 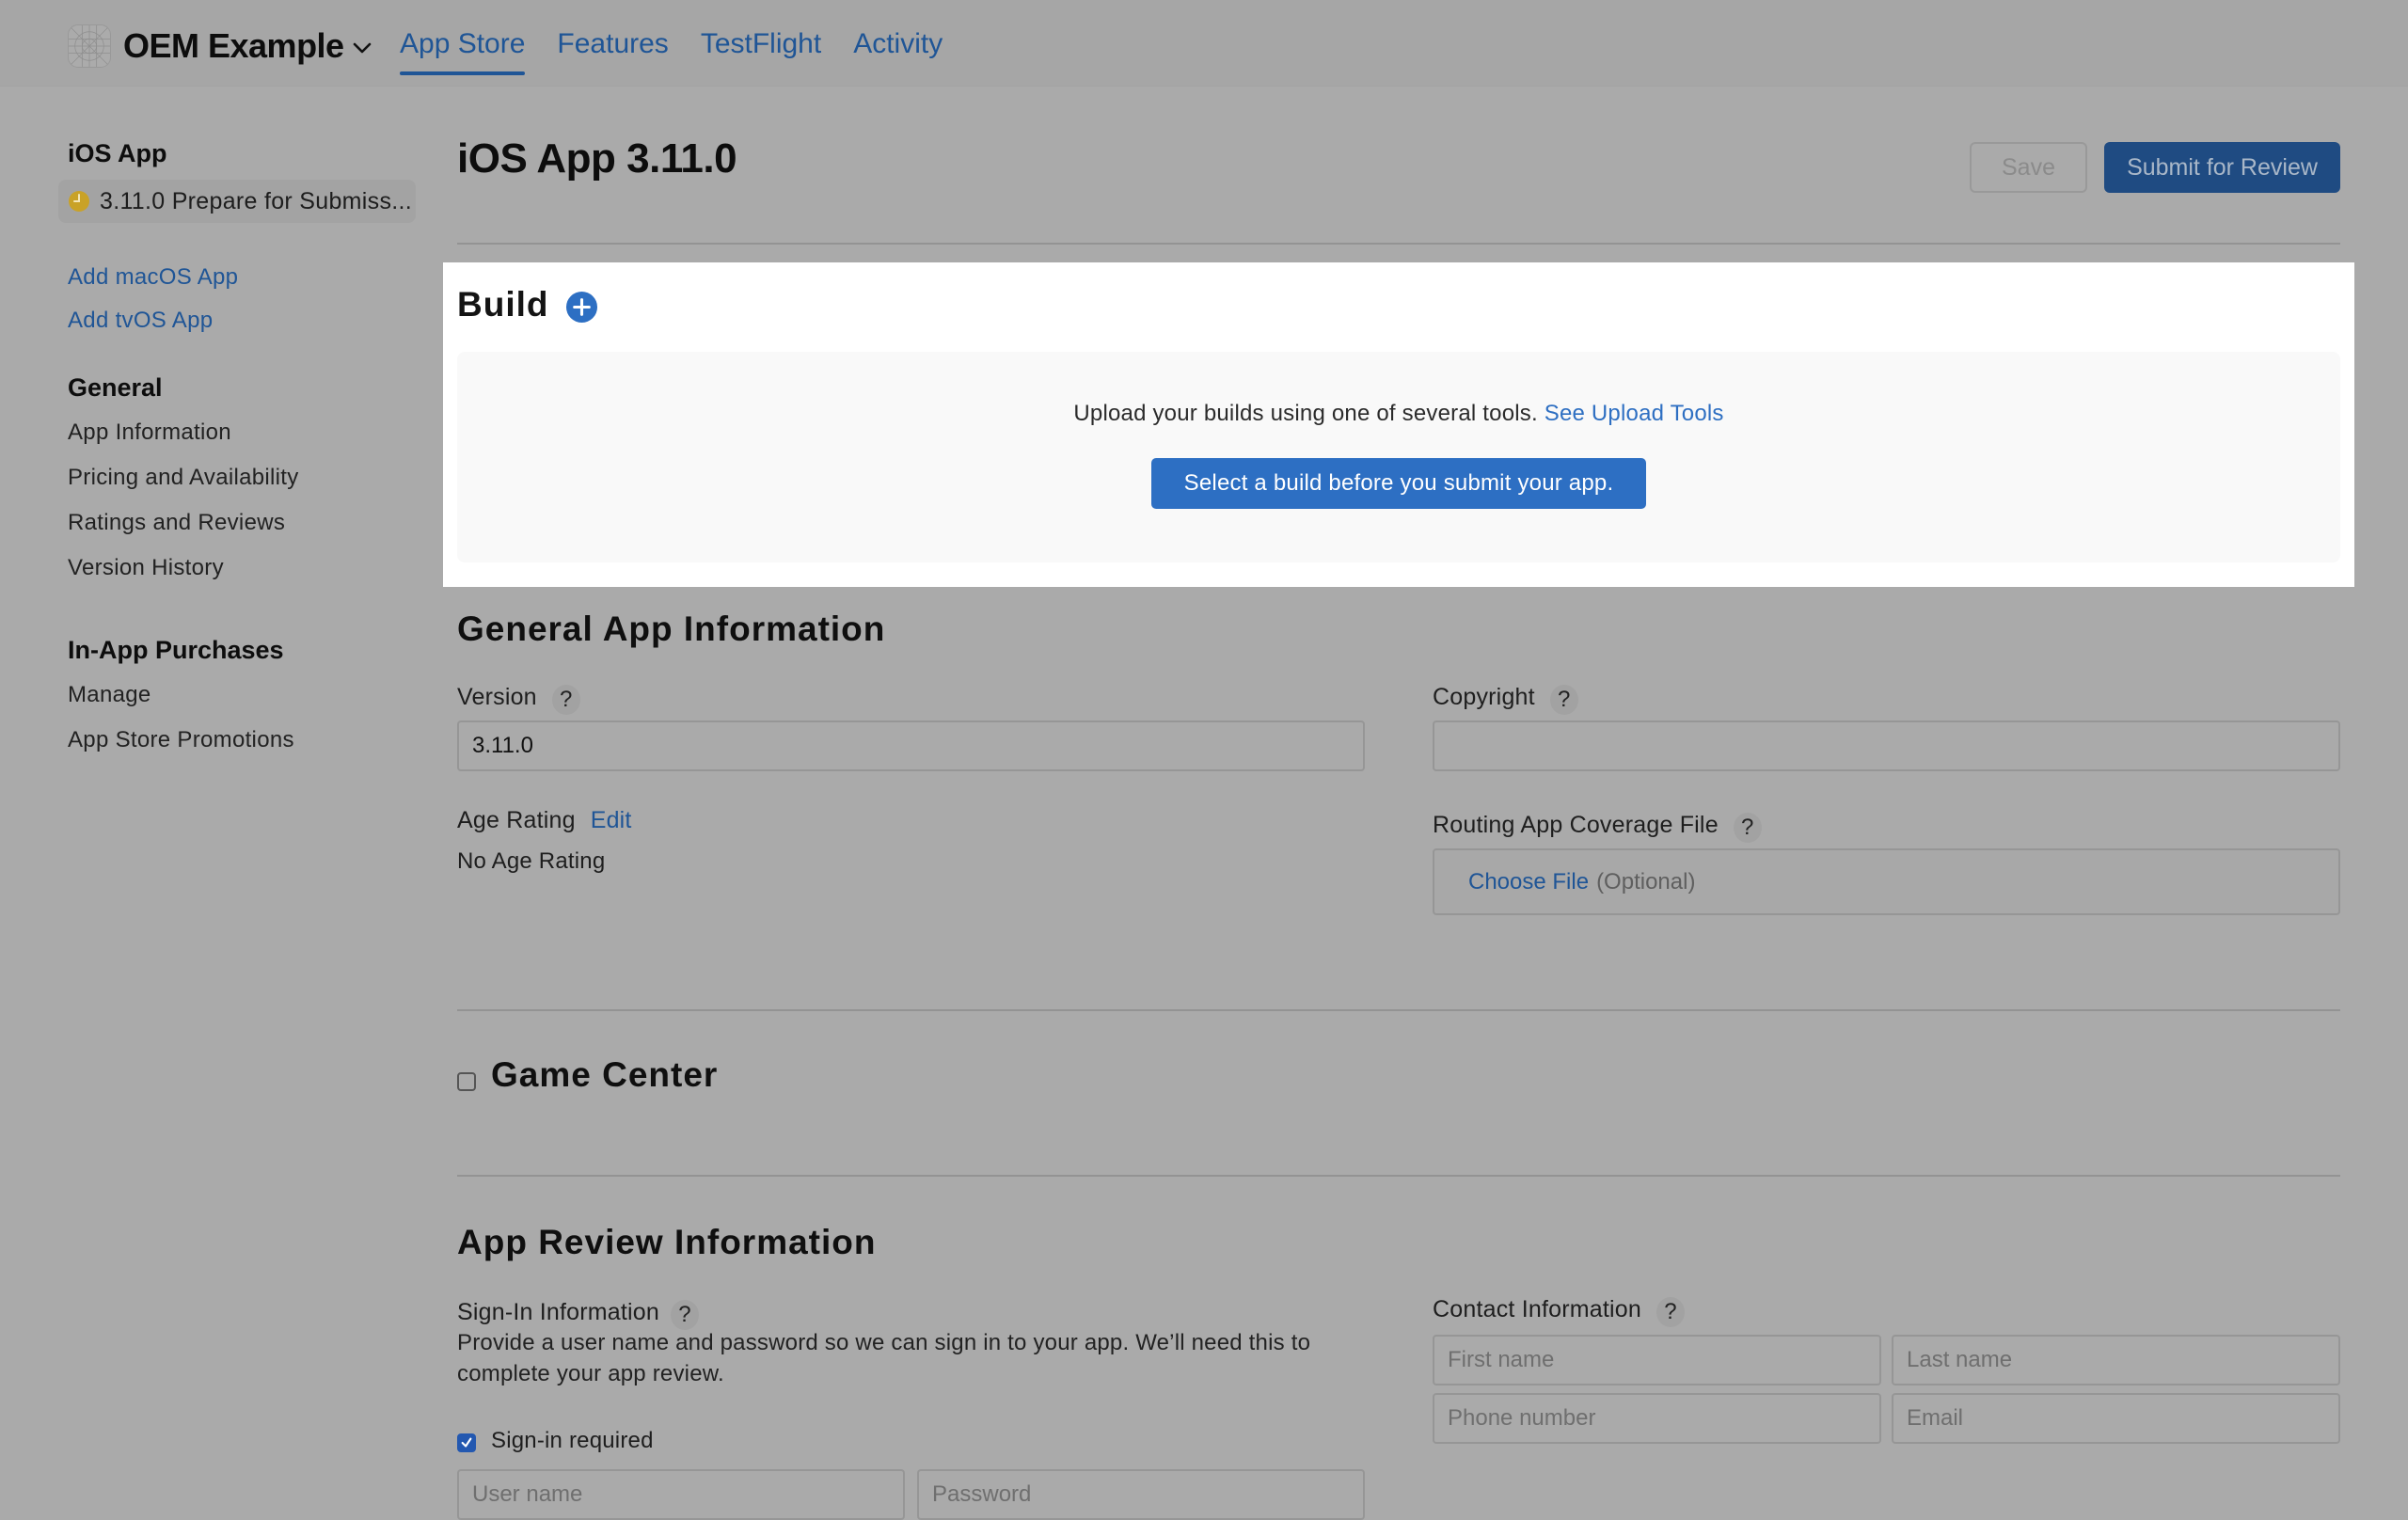 I want to click on main-nav-tabs: App Store Features TestFlight Activity, so click(x=671, y=51).